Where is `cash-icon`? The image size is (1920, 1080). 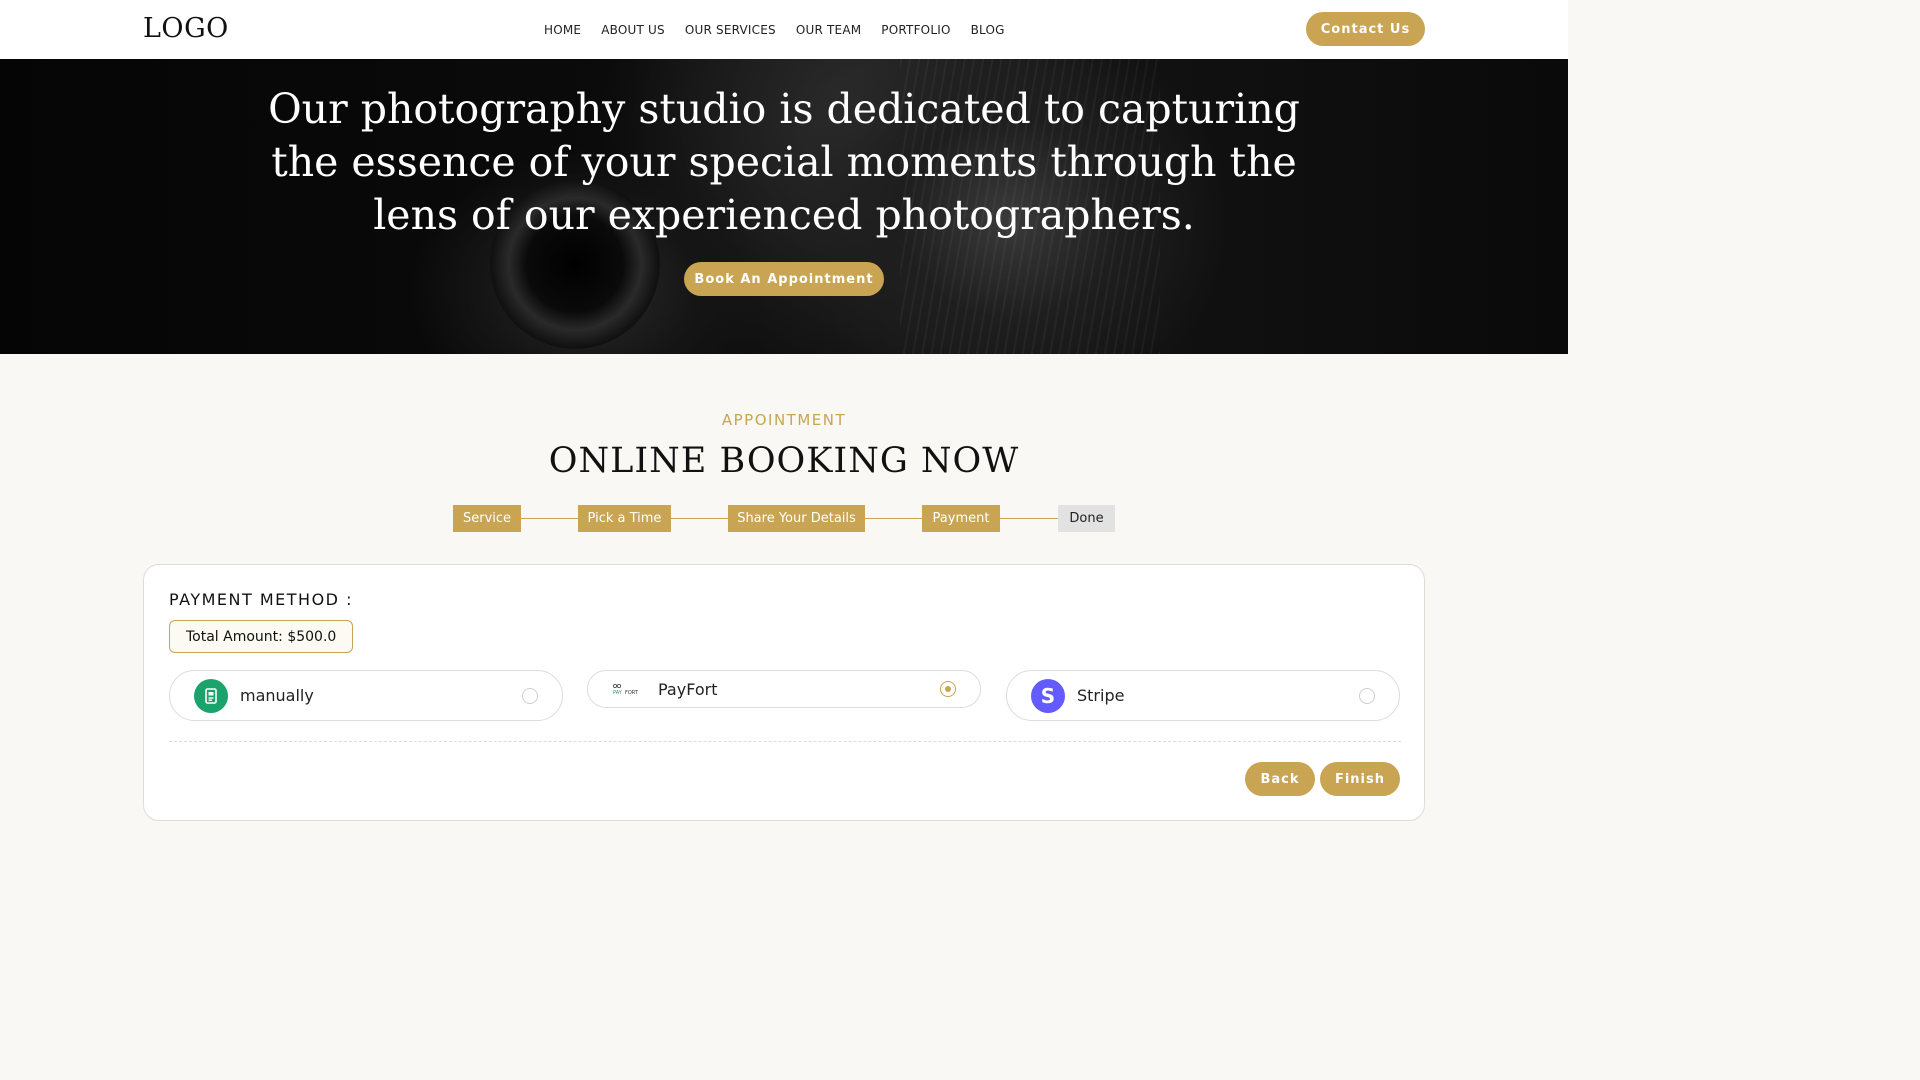
cash-icon is located at coordinates (211, 695).